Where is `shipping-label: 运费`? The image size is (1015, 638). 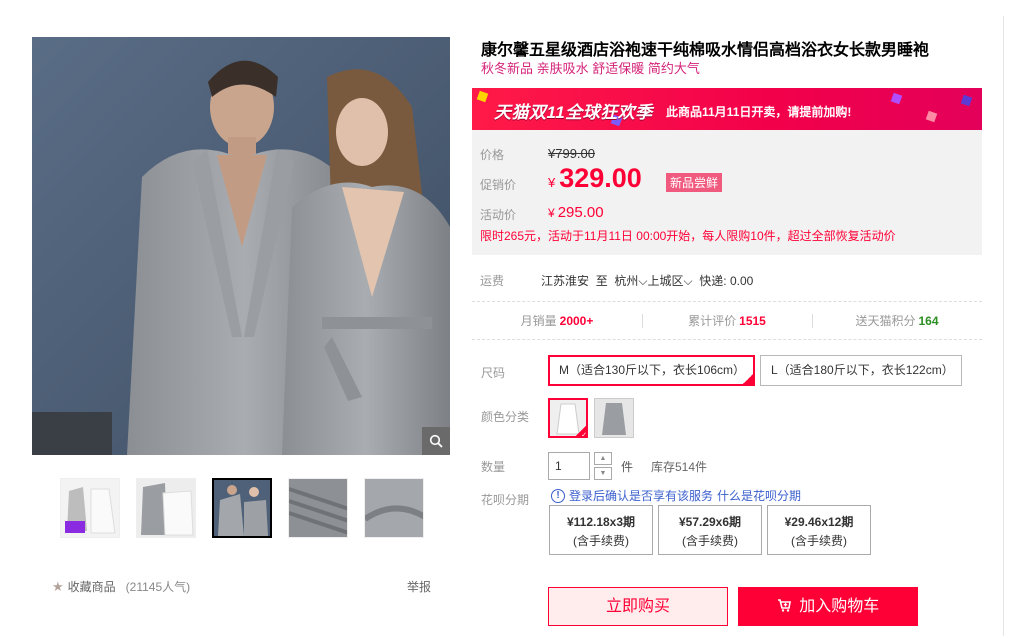
shipping-label: 运费 is located at coordinates (492, 281).